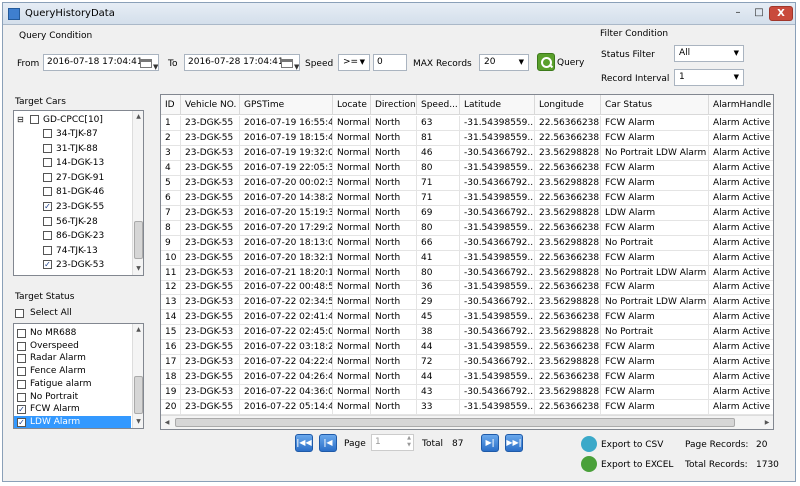 This screenshot has height=486, width=800. What do you see at coordinates (74, 149) in the screenshot?
I see `car-tree-item: 31-TJK-88` at bounding box center [74, 149].